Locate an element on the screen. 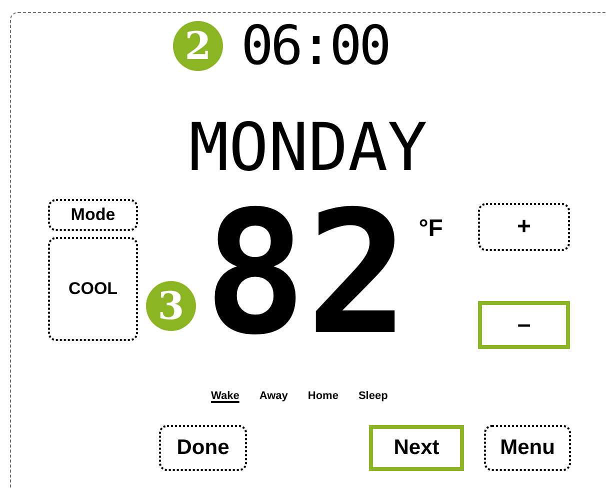  adjust-button: + is located at coordinates (524, 227).